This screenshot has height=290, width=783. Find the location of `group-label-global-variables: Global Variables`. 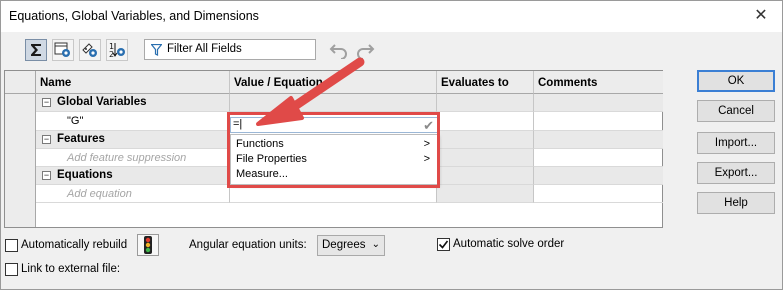

group-label-global-variables: Global Variables is located at coordinates (102, 102).